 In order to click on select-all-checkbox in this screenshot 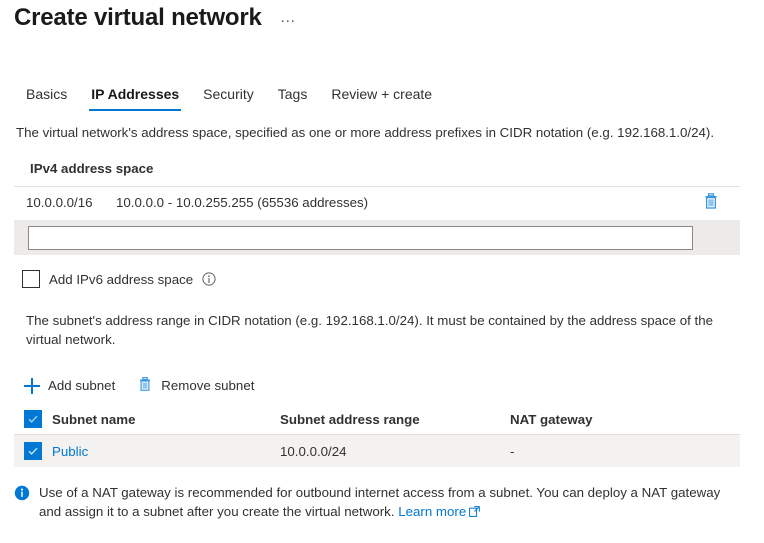, I will do `click(33, 419)`.